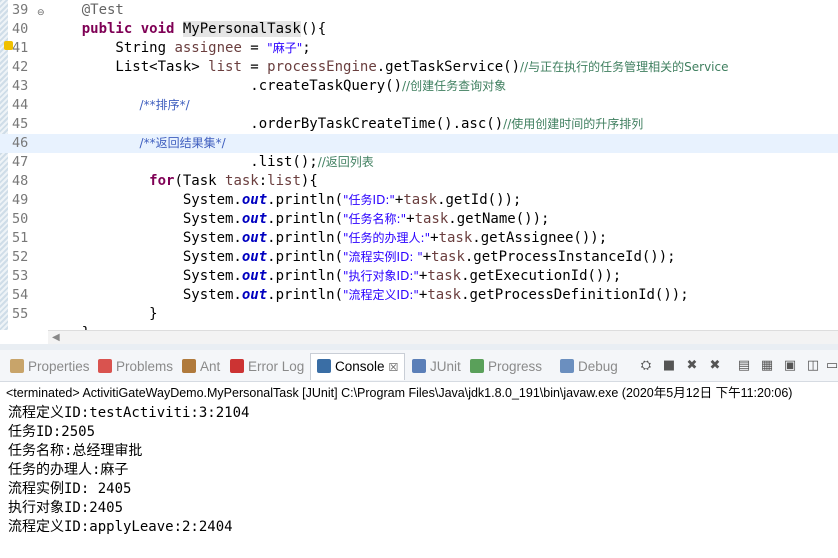 The image size is (838, 558). I want to click on code-text: public void MyPersonalTask(){, so click(187, 29).